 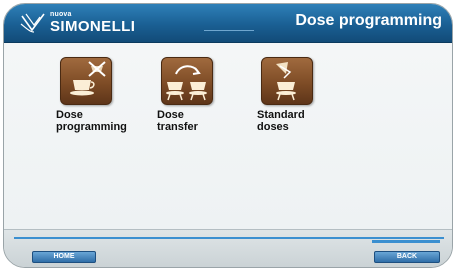 I want to click on simonelli-logo-icon, so click(x=32, y=23).